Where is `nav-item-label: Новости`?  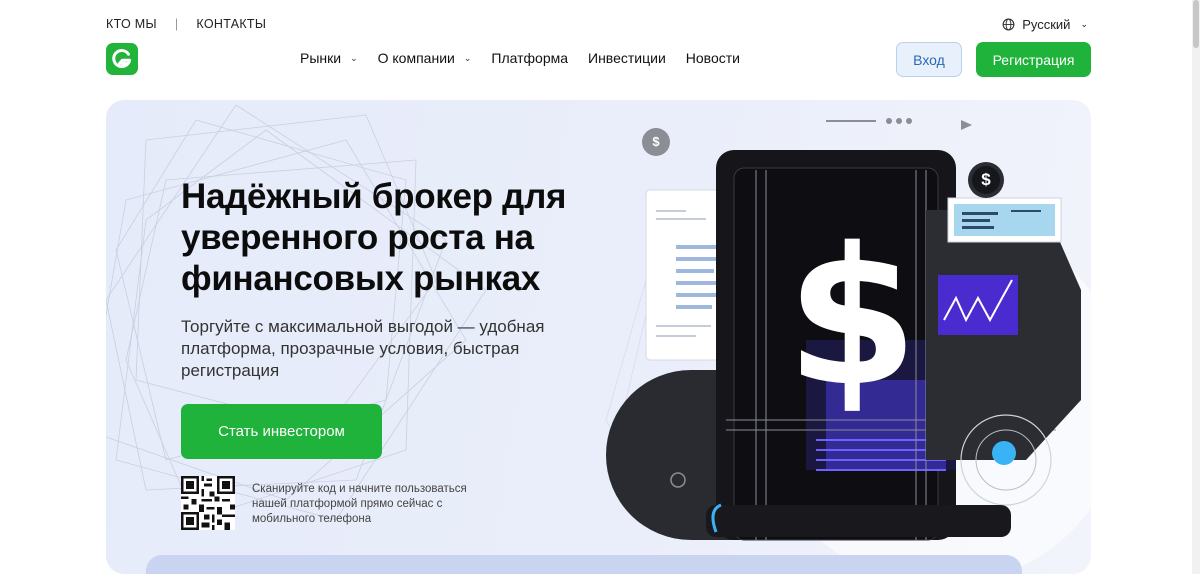
nav-item-label: Новости is located at coordinates (712, 58).